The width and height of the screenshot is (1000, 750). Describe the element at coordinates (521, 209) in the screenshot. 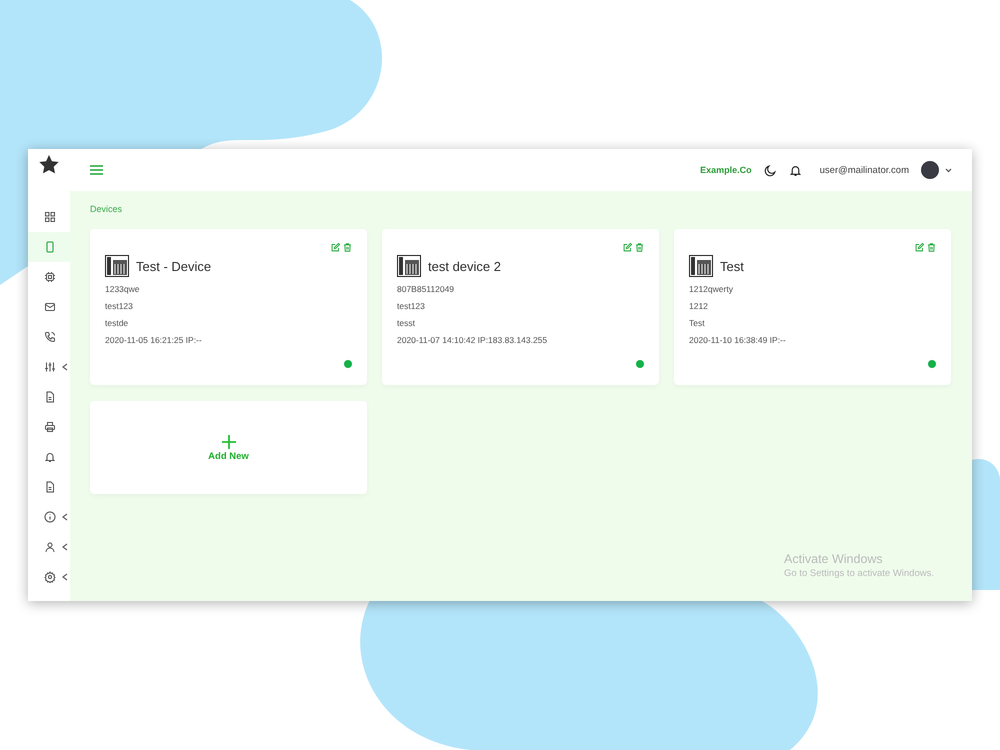

I see `breadcrumb: Devices` at that location.